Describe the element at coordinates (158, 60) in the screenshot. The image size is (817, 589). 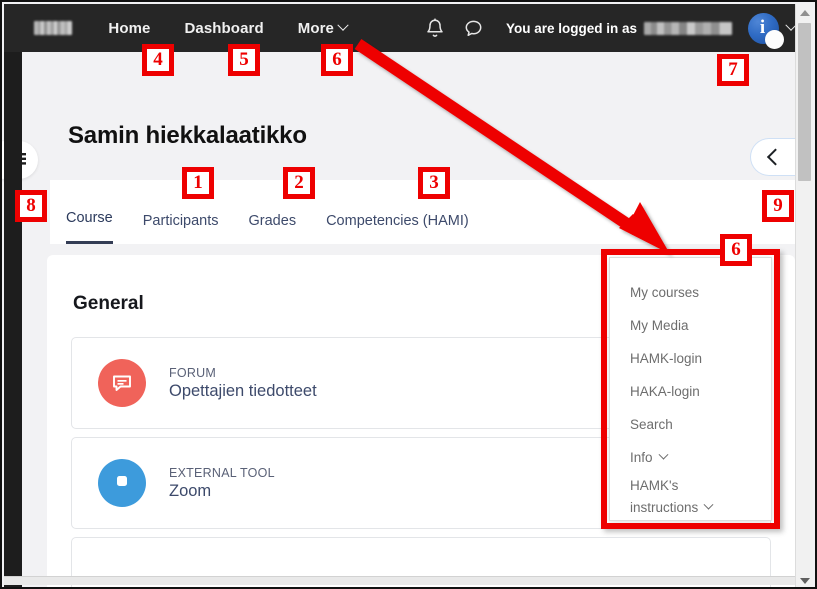
I see `callout-4: 4` at that location.